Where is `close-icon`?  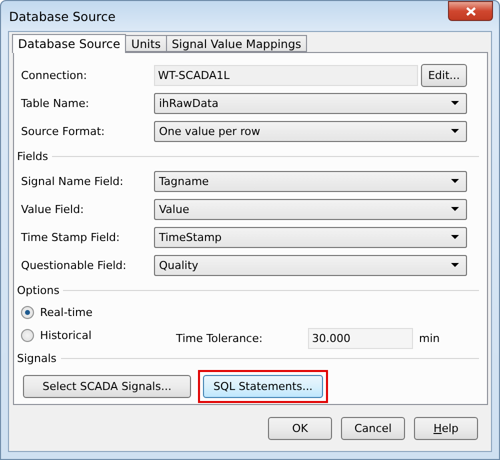
close-icon is located at coordinates (471, 11).